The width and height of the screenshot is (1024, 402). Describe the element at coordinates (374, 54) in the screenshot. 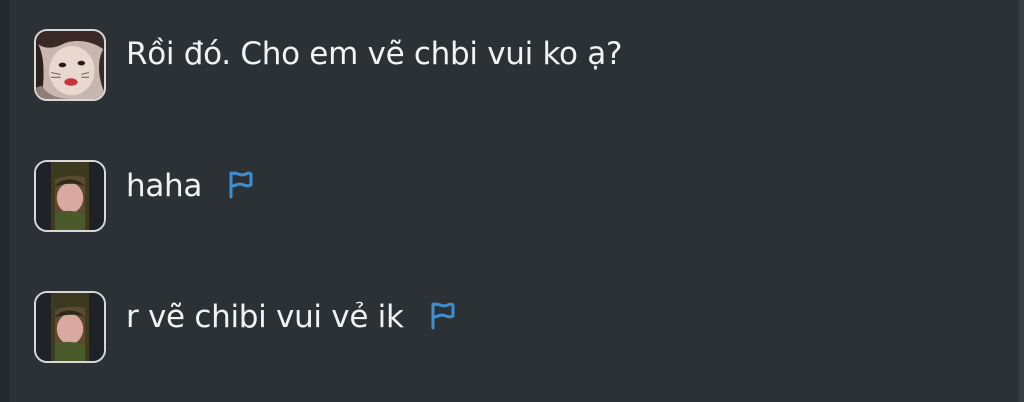

I see `message-text: Rồi đó. Cho em vẽ chbi vui ko ạ?` at that location.